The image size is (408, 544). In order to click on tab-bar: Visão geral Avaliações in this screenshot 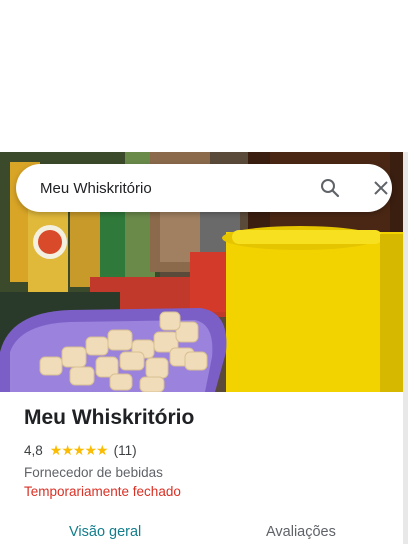, I will do `click(201, 533)`.